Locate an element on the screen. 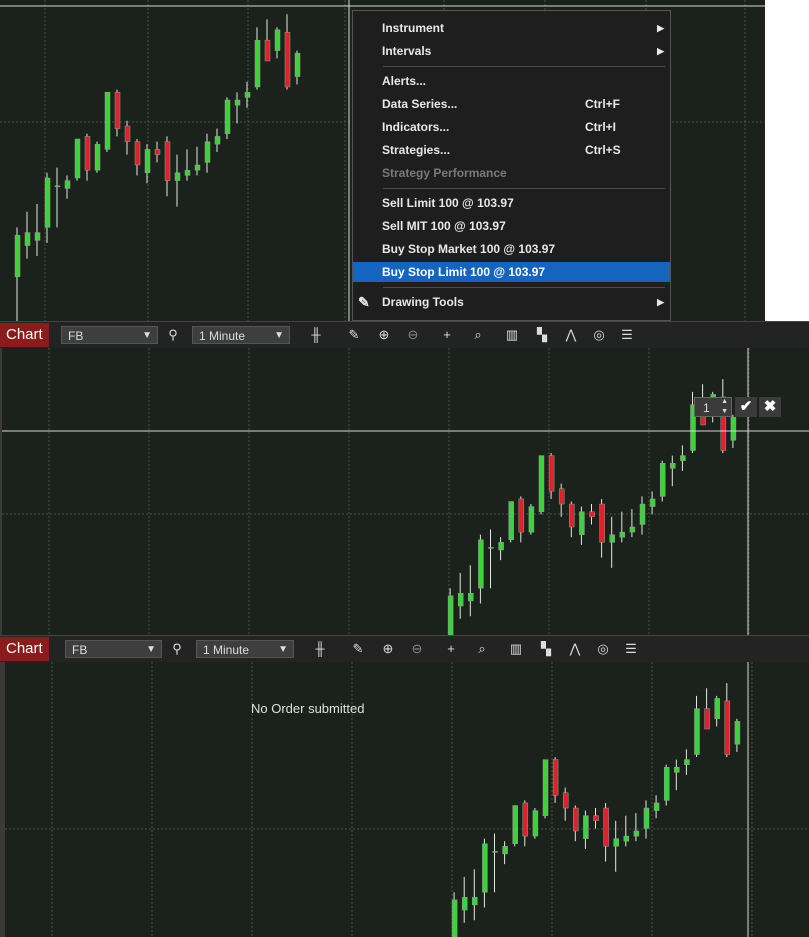 This screenshot has height=937, width=809. menu-item-sell-limit-100-103-97: Sell Limit 100 @ 103.97 is located at coordinates (511, 203).